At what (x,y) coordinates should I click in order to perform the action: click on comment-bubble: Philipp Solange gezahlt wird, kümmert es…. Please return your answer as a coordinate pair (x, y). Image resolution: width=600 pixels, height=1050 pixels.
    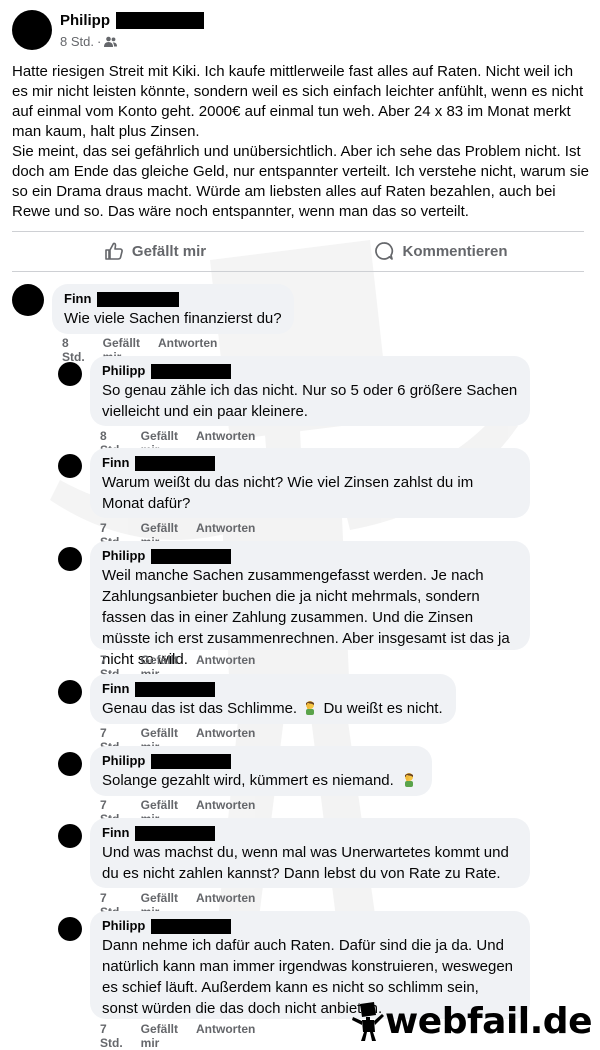
    Looking at the image, I should click on (261, 771).